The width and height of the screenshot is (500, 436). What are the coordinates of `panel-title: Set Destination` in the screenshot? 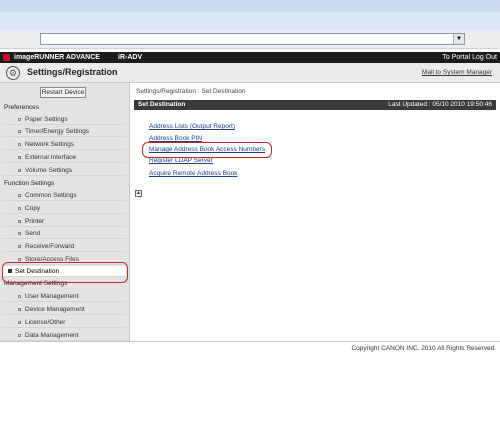 It's located at (162, 104).